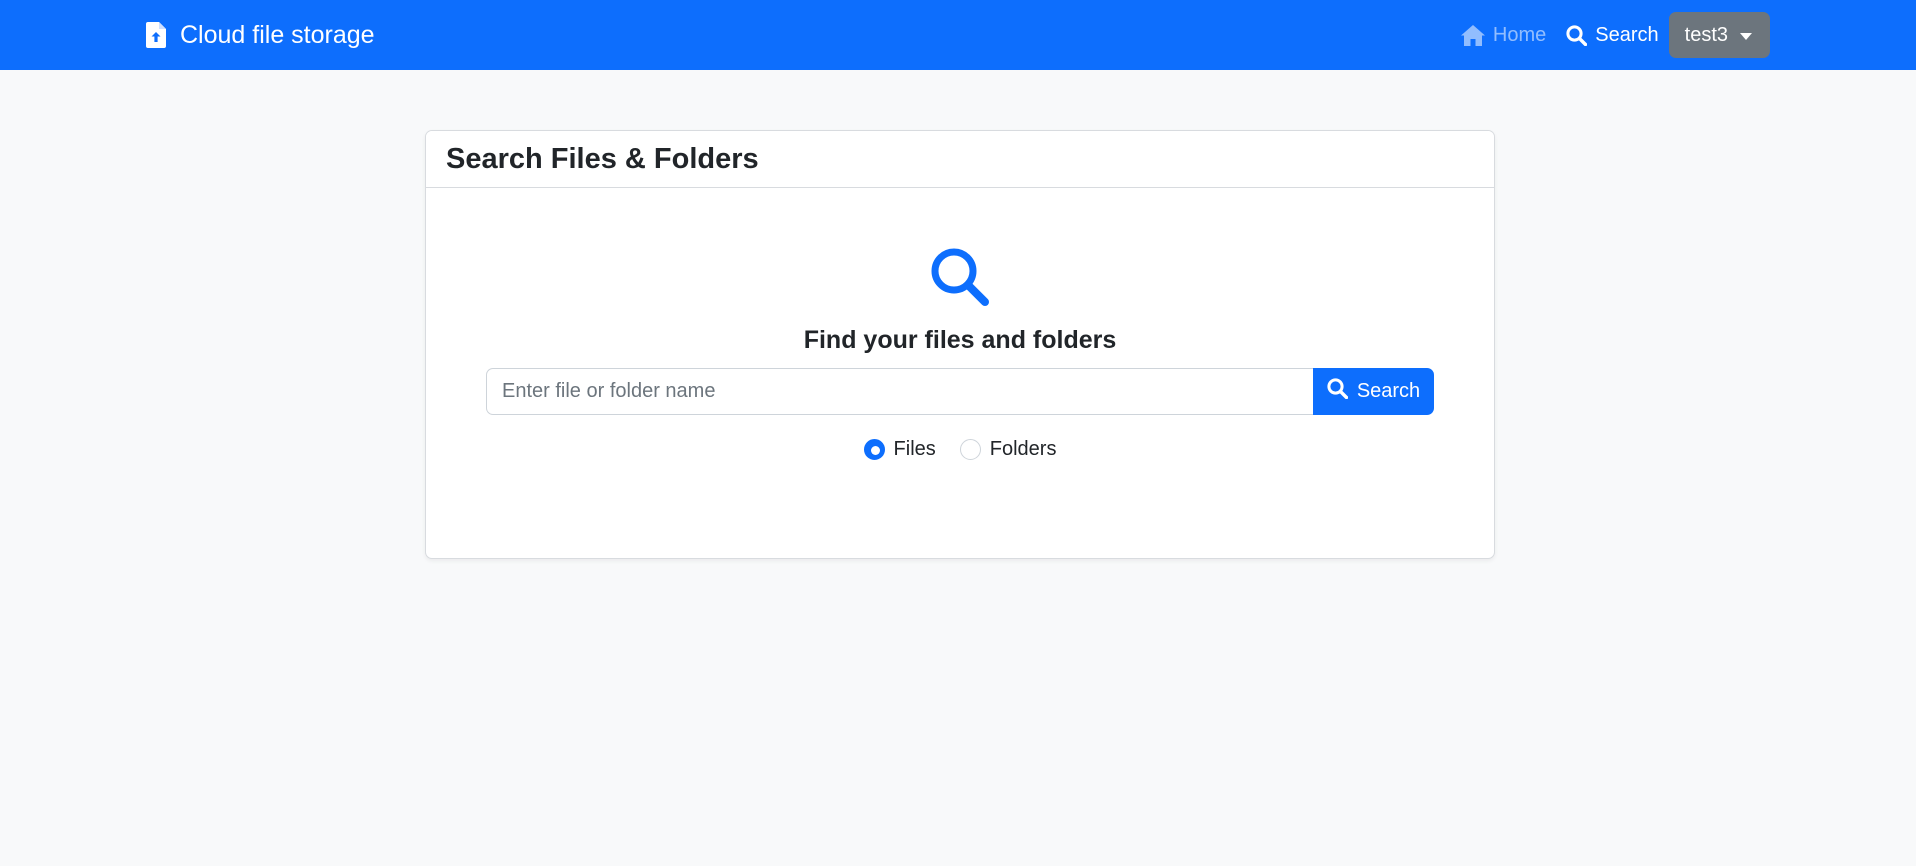 The height and width of the screenshot is (866, 1916). Describe the element at coordinates (277, 34) in the screenshot. I see `brand-title: Cloud file storage` at that location.